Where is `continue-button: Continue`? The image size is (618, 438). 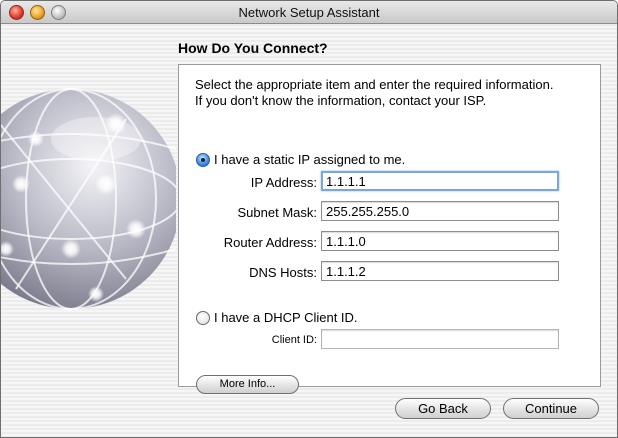 continue-button: Continue is located at coordinates (551, 408).